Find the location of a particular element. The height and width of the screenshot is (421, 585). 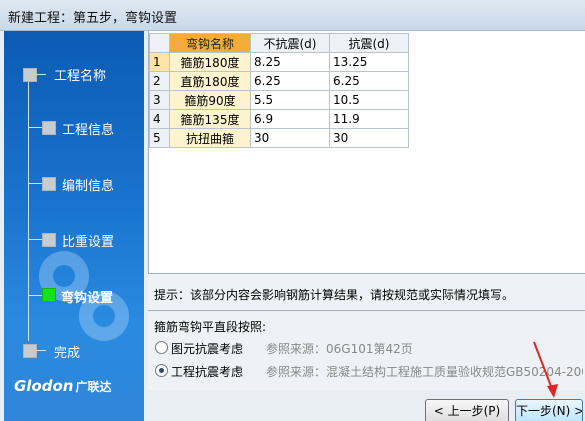

nonseismic-cell: 6.9 is located at coordinates (290, 119).